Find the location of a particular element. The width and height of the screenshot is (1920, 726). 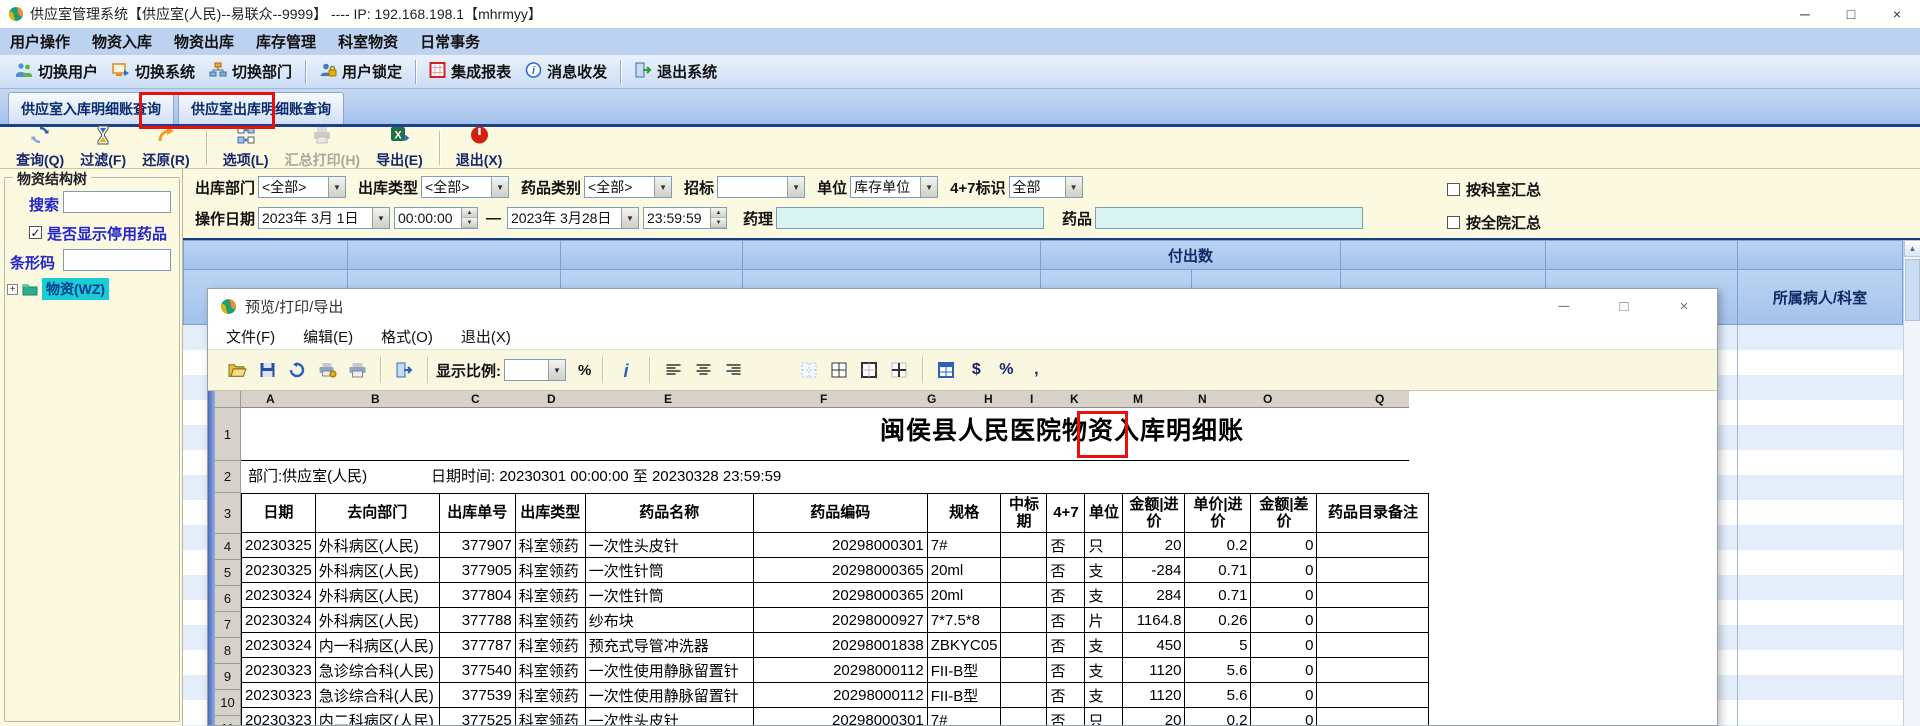

tab-inbound-detail: 供应室入库明细账查询 is located at coordinates (91, 108).